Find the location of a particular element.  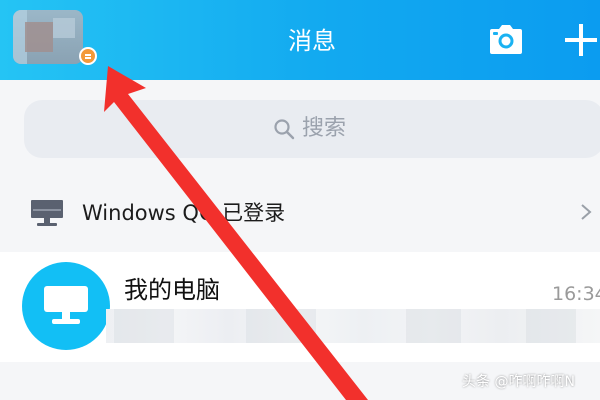

conversation-name: 我的电脑 is located at coordinates (172, 290).